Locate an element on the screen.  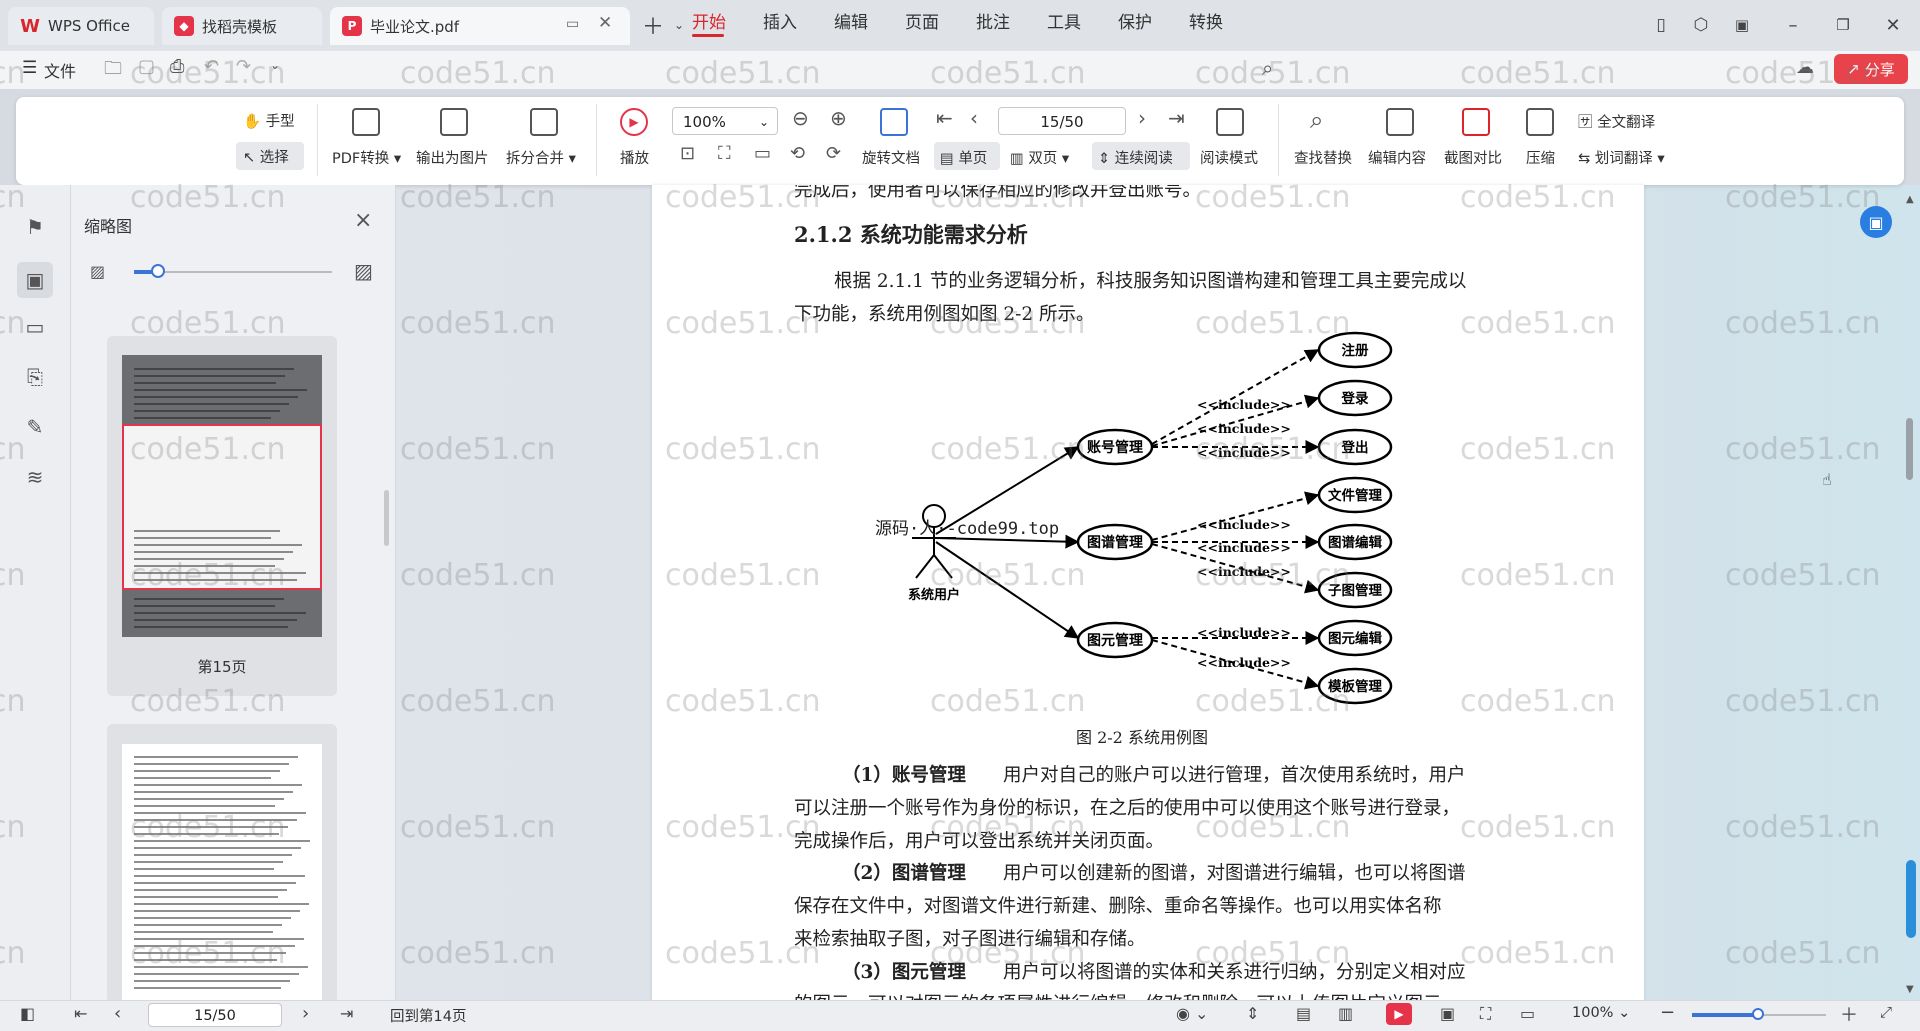
toggle-sidebar-icon: ◧ is located at coordinates (27, 1013).